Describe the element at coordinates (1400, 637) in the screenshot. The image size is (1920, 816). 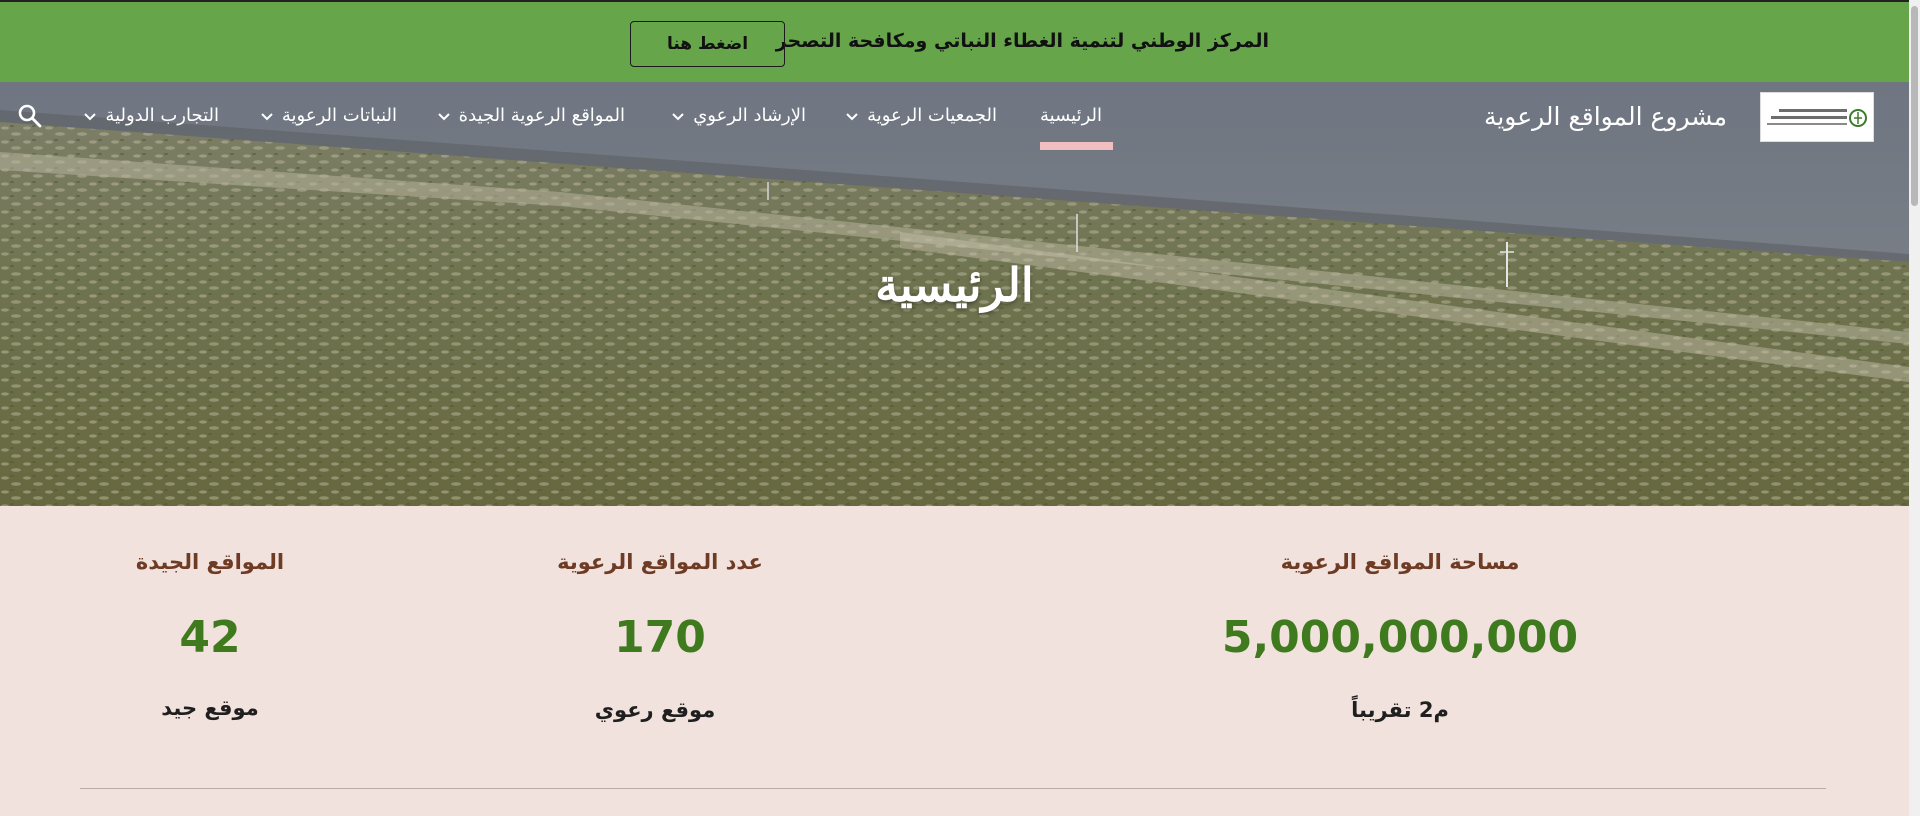
I see `stat-value-area: 5,000,000,000` at that location.